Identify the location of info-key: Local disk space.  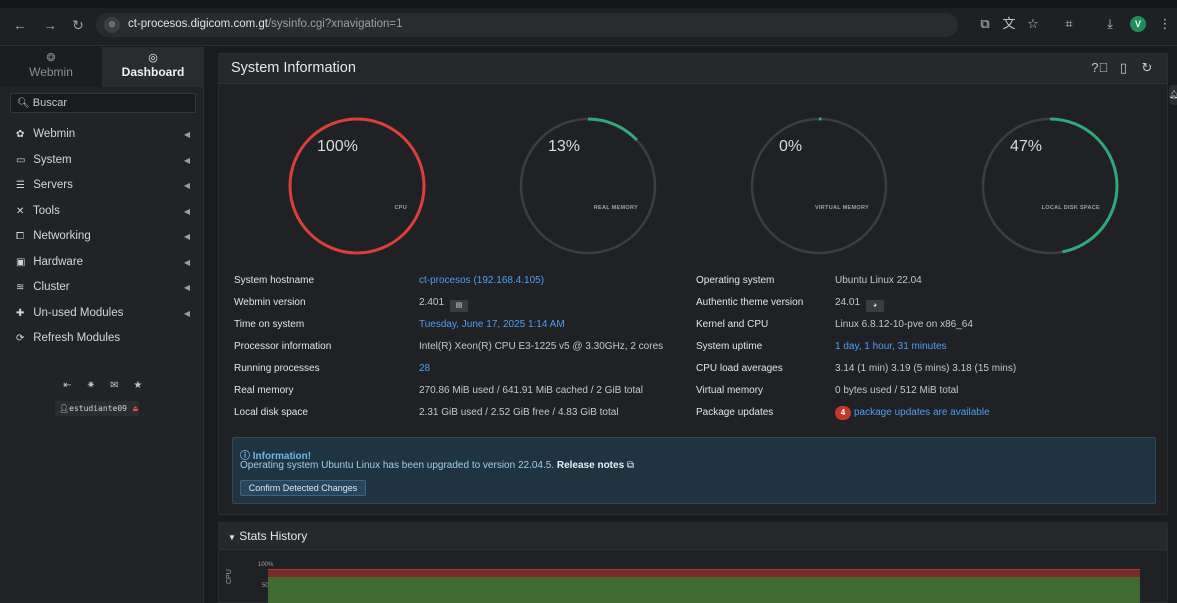
(271, 412).